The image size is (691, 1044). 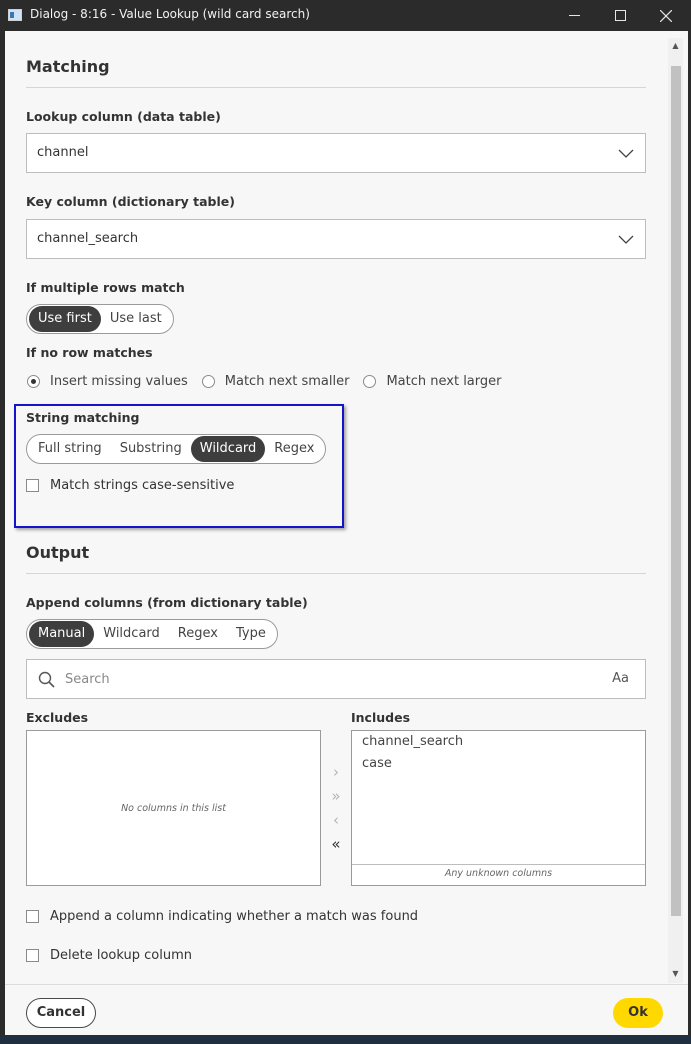 What do you see at coordinates (68, 66) in the screenshot?
I see `matching-heading: Matching` at bounding box center [68, 66].